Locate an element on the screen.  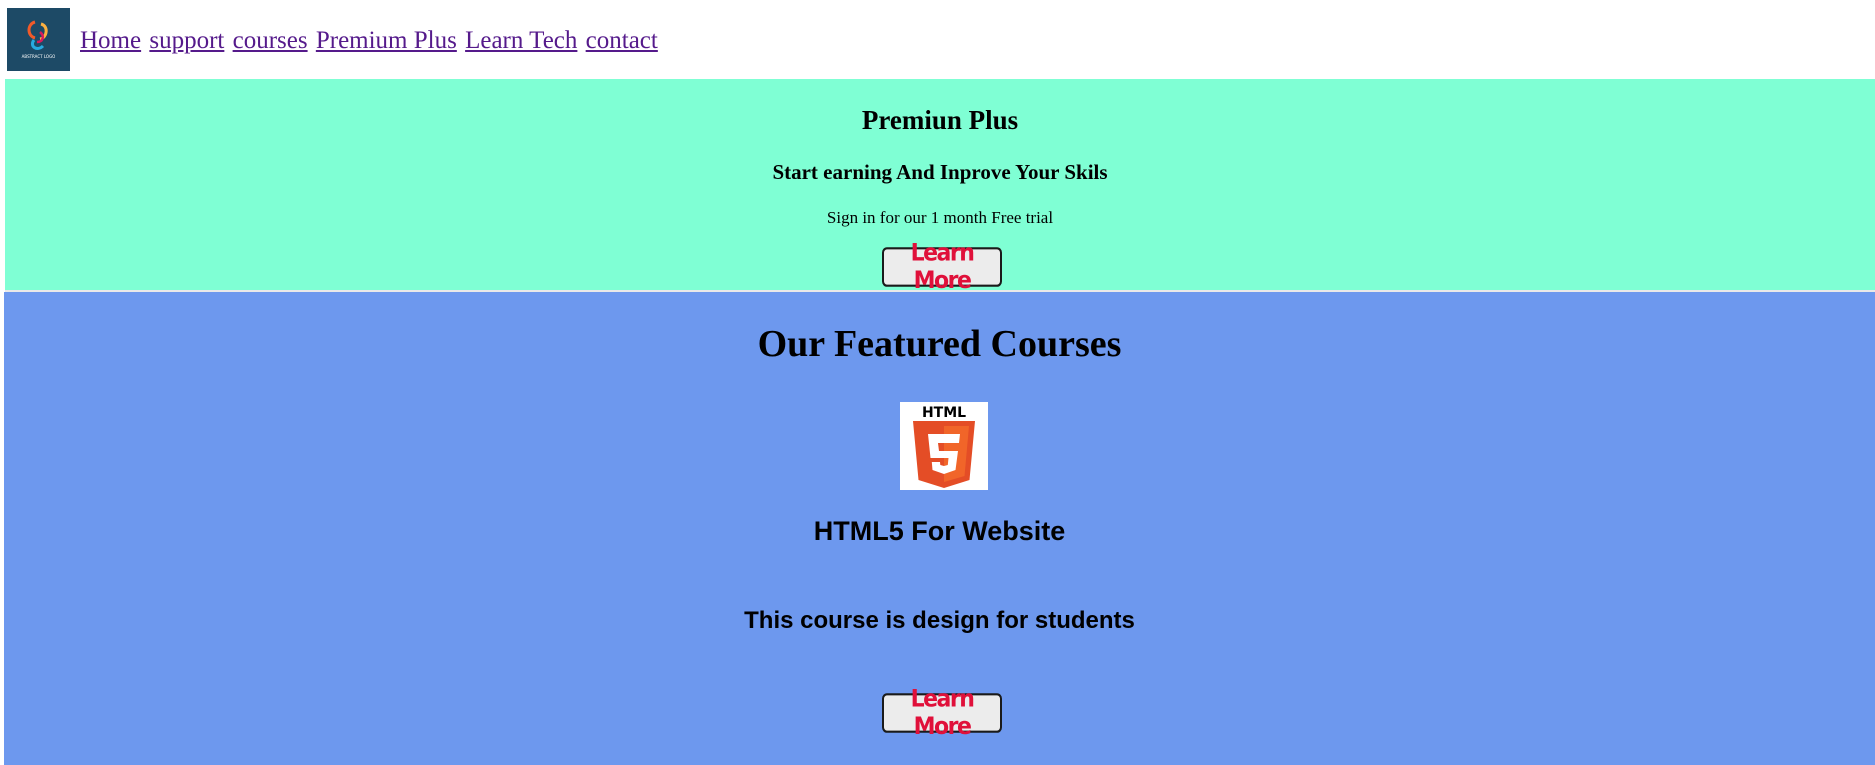
html5-logo-icon: HTML is located at coordinates (944, 446).